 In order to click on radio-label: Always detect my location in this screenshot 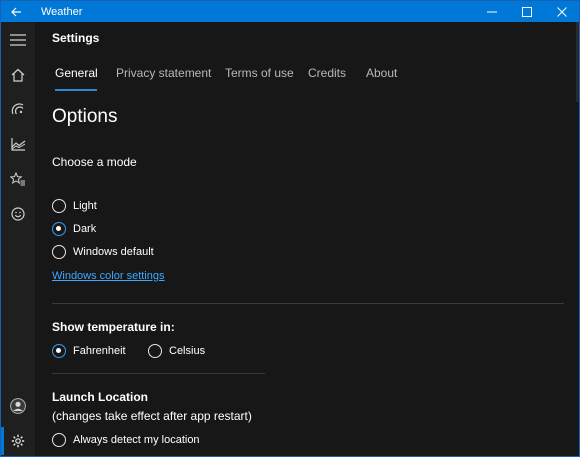, I will do `click(136, 440)`.